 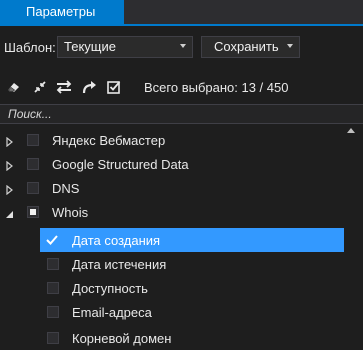 What do you see at coordinates (90, 46) in the screenshot?
I see `template-select-value: Текущие` at bounding box center [90, 46].